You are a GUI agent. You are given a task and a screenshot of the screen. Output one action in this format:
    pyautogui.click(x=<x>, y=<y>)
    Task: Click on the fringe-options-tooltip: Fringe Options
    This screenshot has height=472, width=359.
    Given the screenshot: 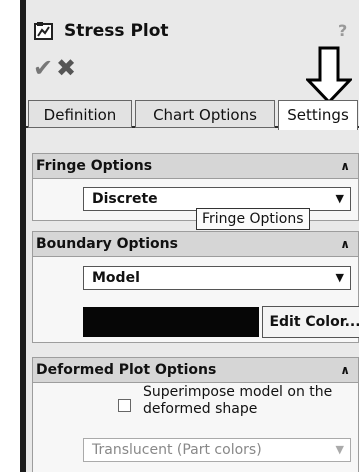 What is the action you would take?
    pyautogui.click(x=253, y=219)
    